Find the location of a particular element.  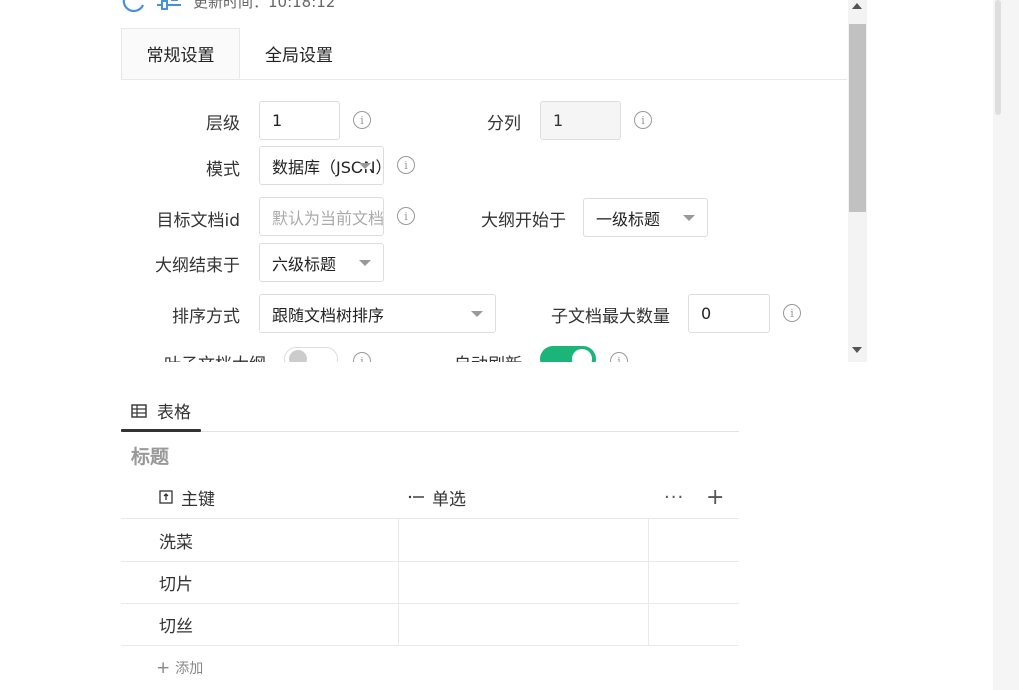

level-label: 层级 is located at coordinates (223, 124).